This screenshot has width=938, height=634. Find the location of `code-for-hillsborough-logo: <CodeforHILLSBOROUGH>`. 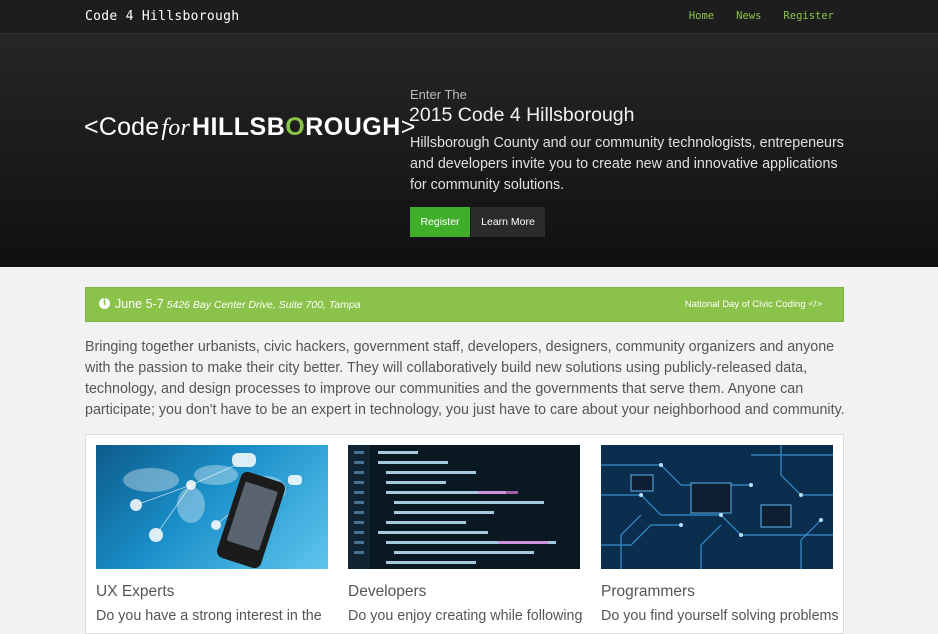

code-for-hillsborough-logo: <CodeforHILLSBOROUGH> is located at coordinates (250, 127).